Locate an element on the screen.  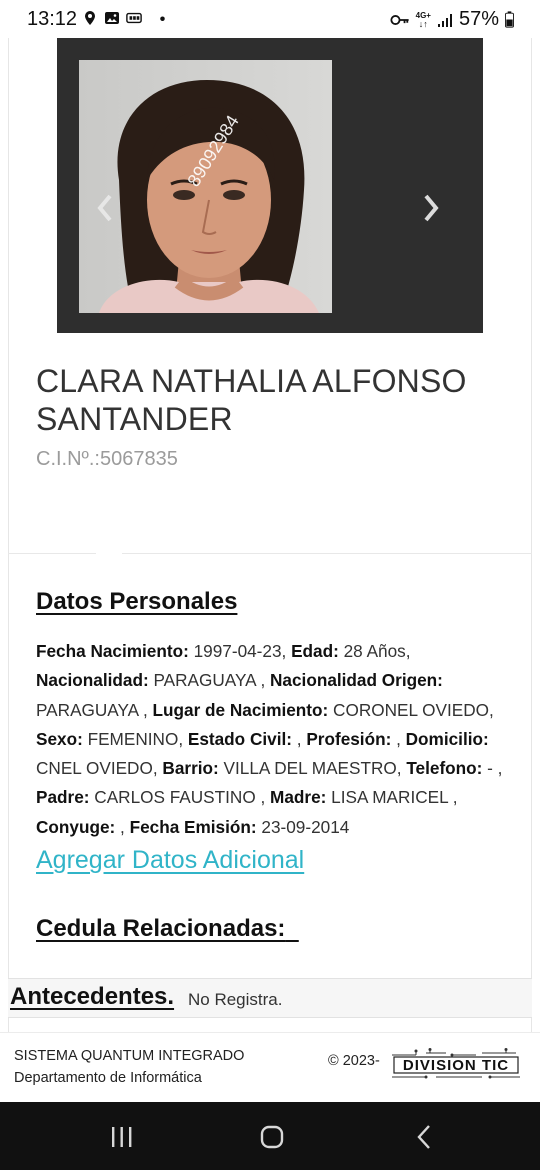
value-edad: 28 Años is located at coordinates (374, 651).